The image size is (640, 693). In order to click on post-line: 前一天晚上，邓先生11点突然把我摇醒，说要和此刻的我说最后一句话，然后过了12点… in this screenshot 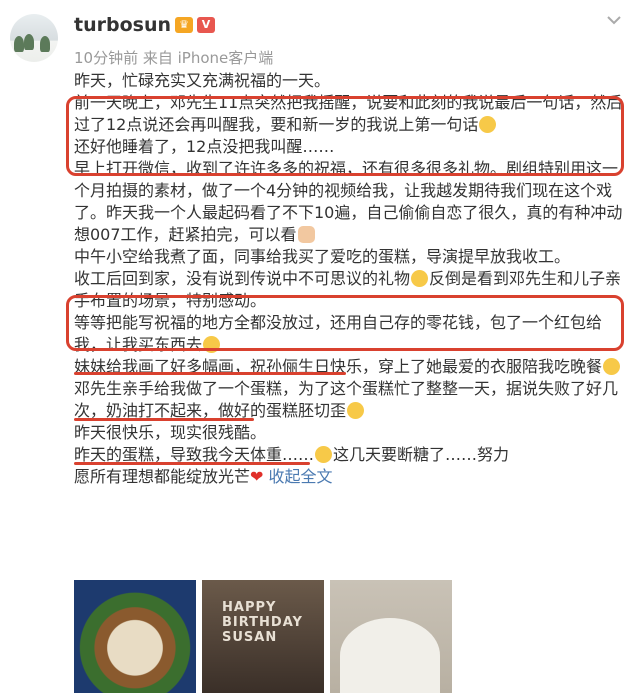, I will do `click(352, 114)`.